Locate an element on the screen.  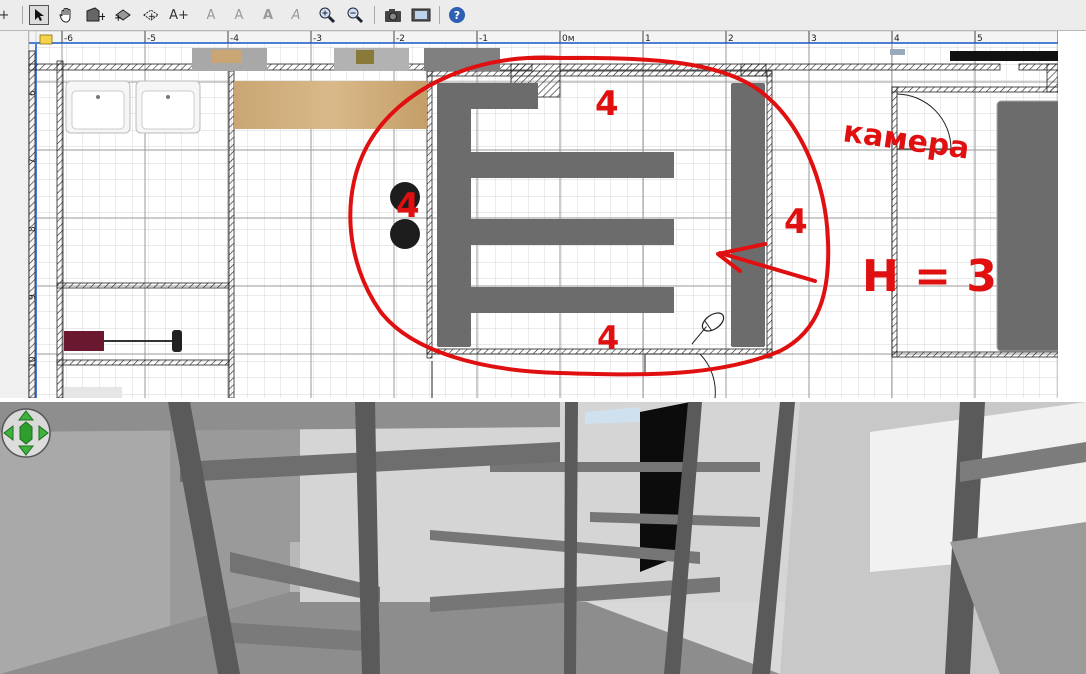
top-ruler-label: -1 is located at coordinates (483, 39).